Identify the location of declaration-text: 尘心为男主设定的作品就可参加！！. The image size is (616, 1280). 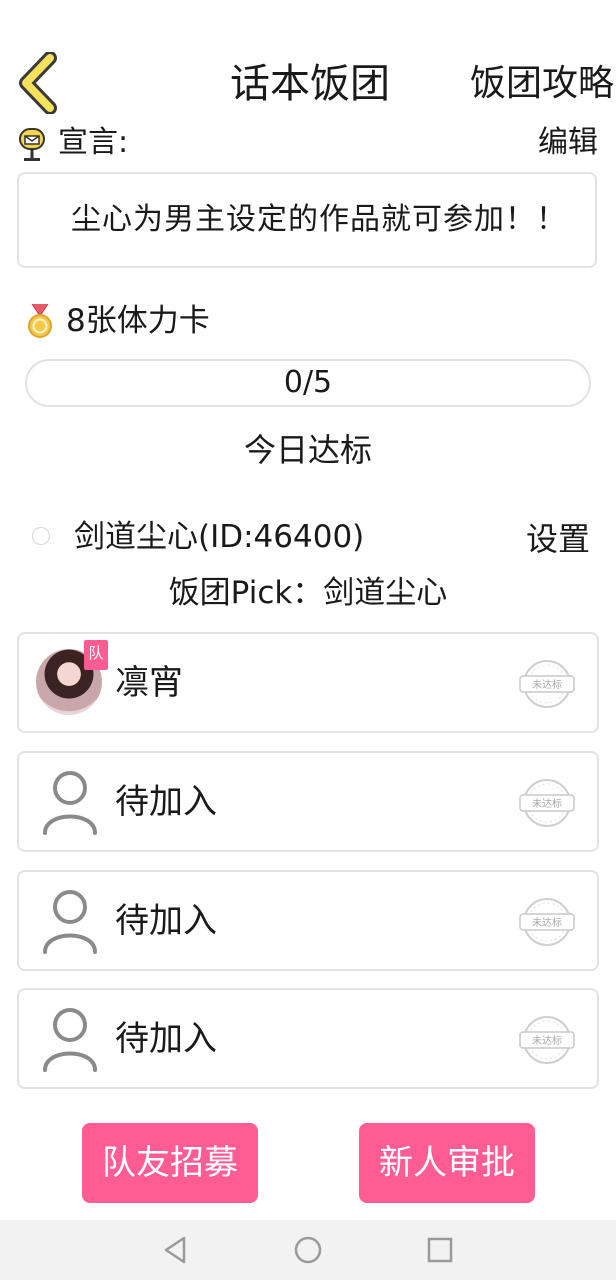
(319, 219).